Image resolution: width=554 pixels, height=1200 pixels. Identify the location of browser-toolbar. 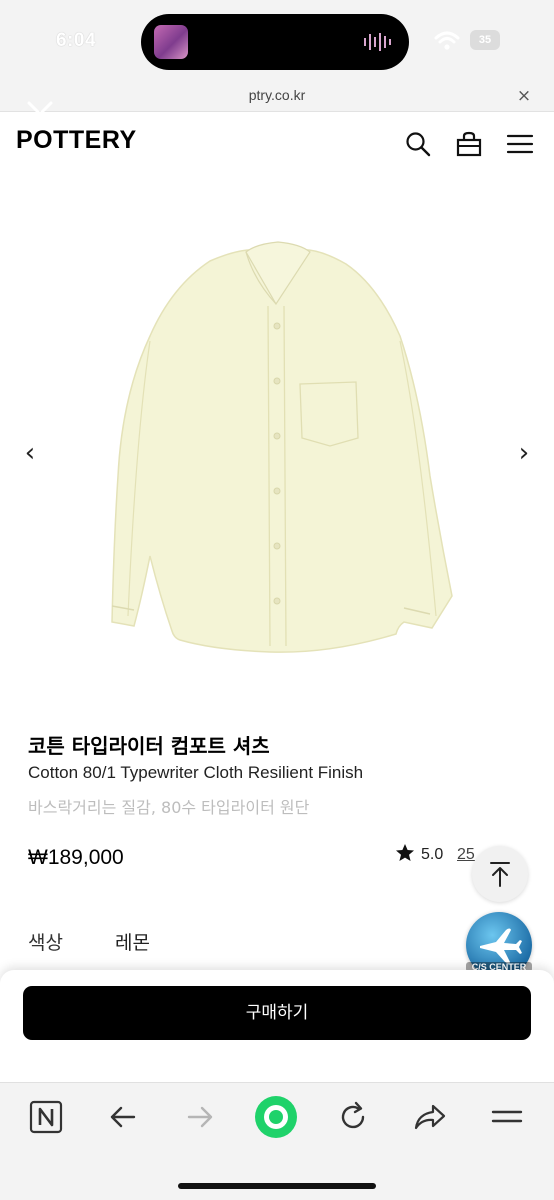
(277, 1141).